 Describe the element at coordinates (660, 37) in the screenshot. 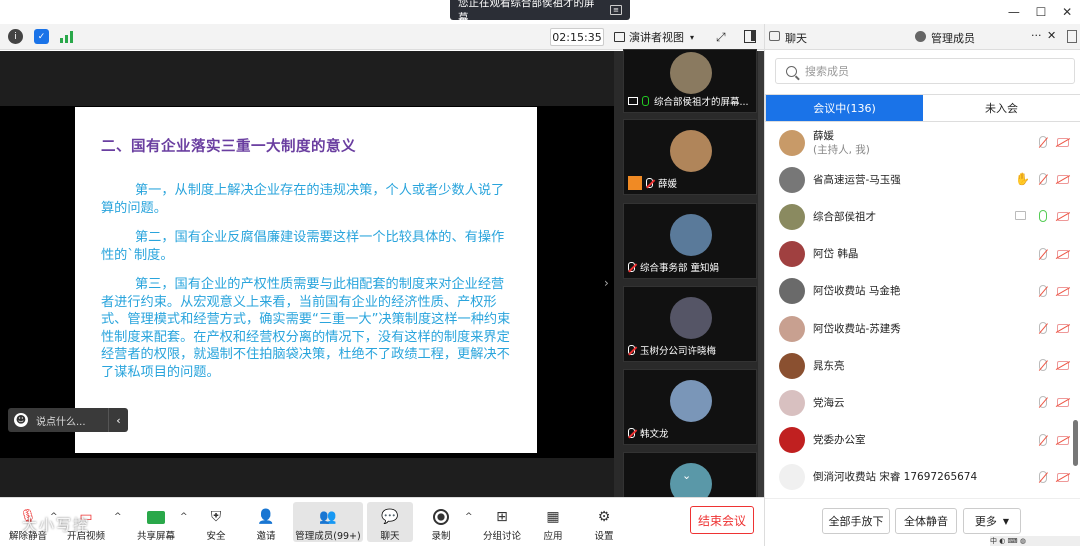

I see `view-mode-dropdown: 演讲者视图 ▾` at that location.